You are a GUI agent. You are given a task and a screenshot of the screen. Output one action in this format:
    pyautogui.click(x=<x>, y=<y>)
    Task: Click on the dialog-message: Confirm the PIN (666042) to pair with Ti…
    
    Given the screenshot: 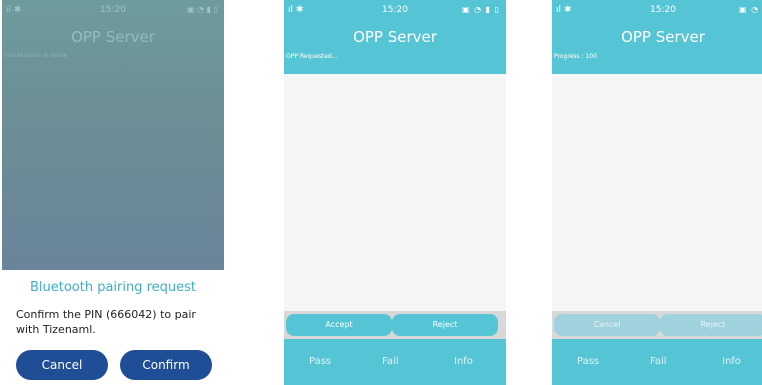 What is the action you would take?
    pyautogui.click(x=106, y=322)
    